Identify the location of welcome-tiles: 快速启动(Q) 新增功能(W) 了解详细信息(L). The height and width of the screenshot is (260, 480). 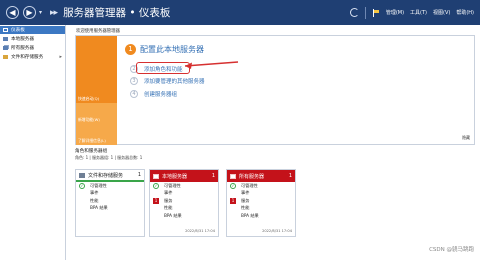
(96, 90).